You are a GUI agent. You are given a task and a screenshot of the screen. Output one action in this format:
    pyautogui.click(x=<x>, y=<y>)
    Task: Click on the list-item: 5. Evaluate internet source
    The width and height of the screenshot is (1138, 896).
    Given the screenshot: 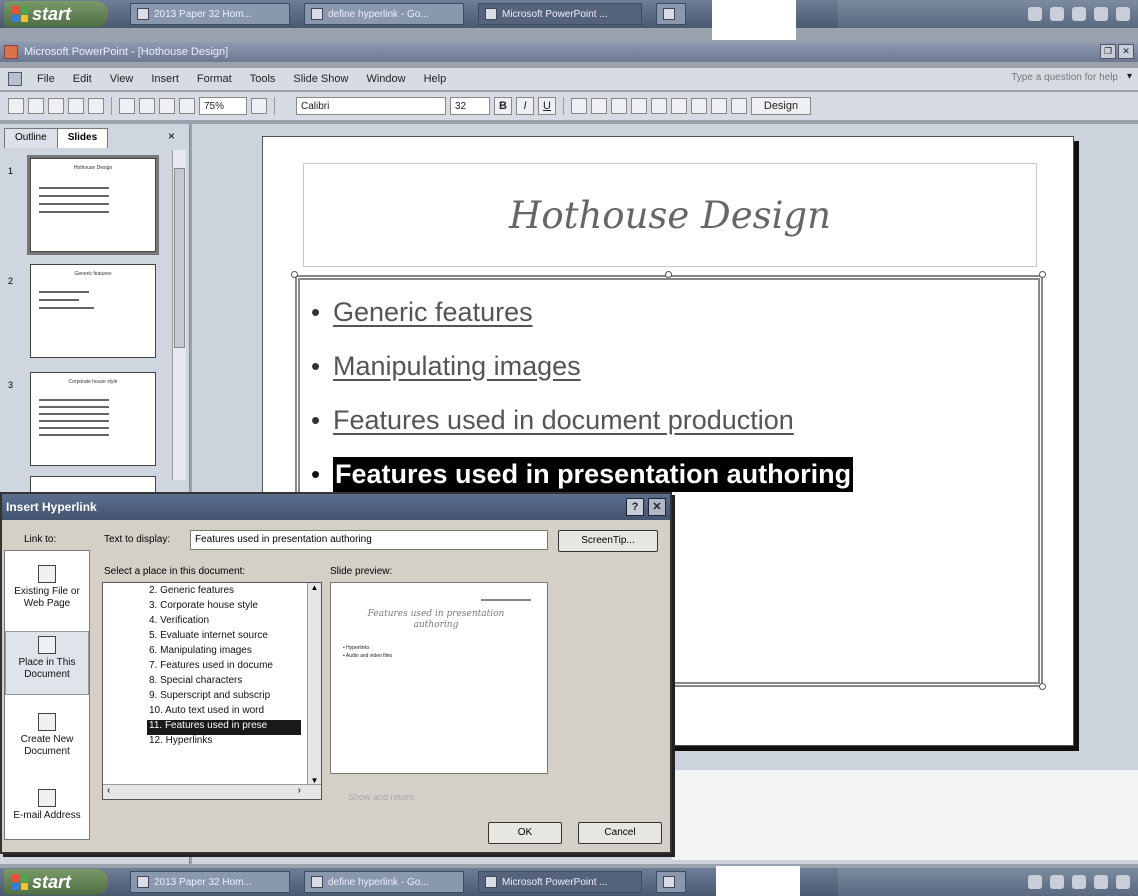 What is the action you would take?
    pyautogui.click(x=212, y=637)
    